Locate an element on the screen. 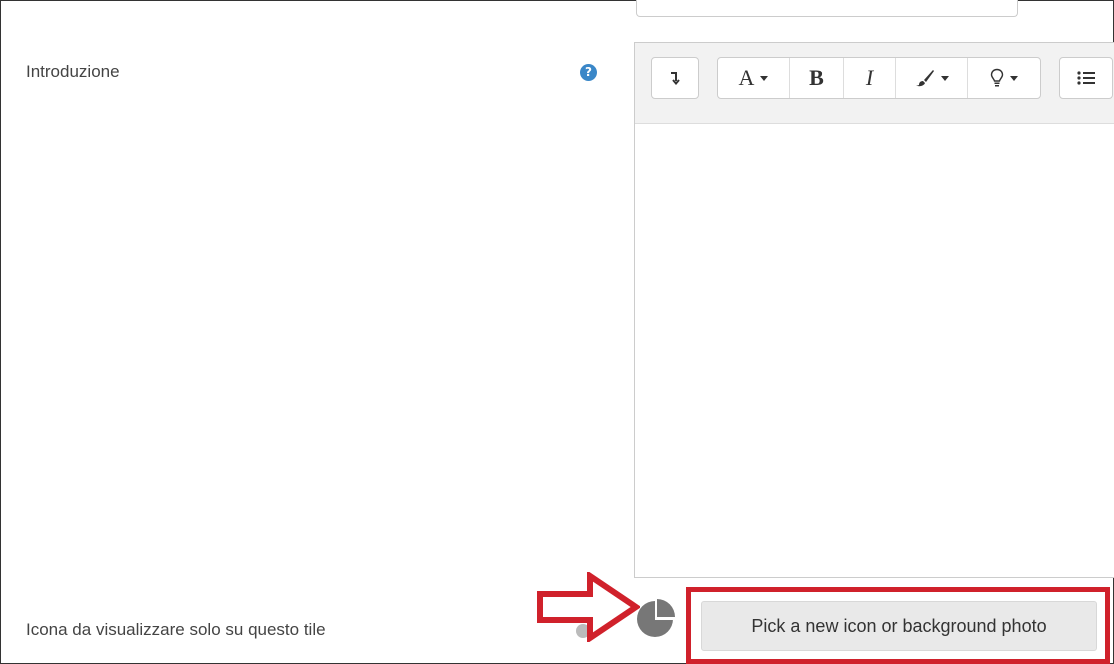  paintbrush-icon is located at coordinates (924, 78).